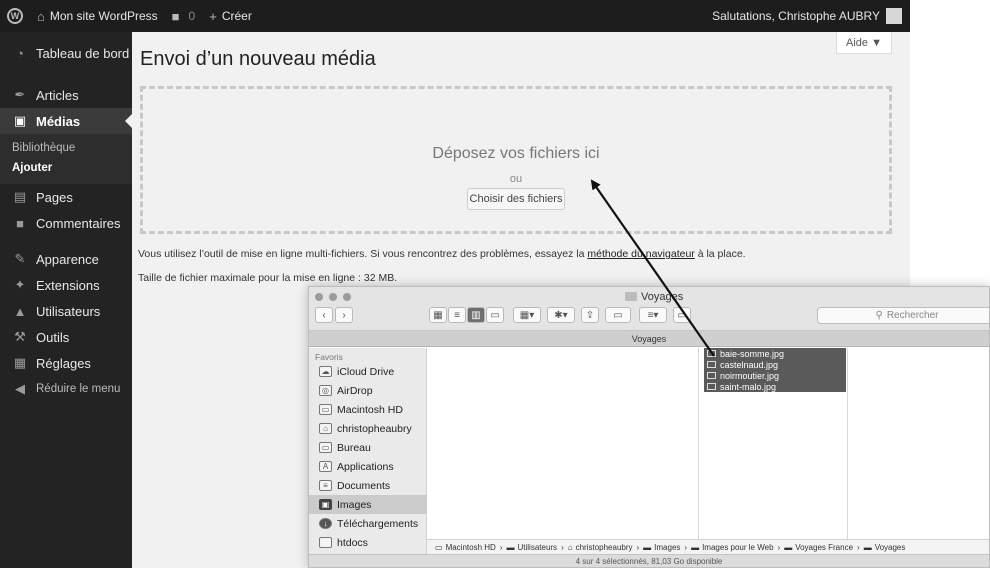  Describe the element at coordinates (20, 336) in the screenshot. I see `wrench-icon: ⚒` at that location.